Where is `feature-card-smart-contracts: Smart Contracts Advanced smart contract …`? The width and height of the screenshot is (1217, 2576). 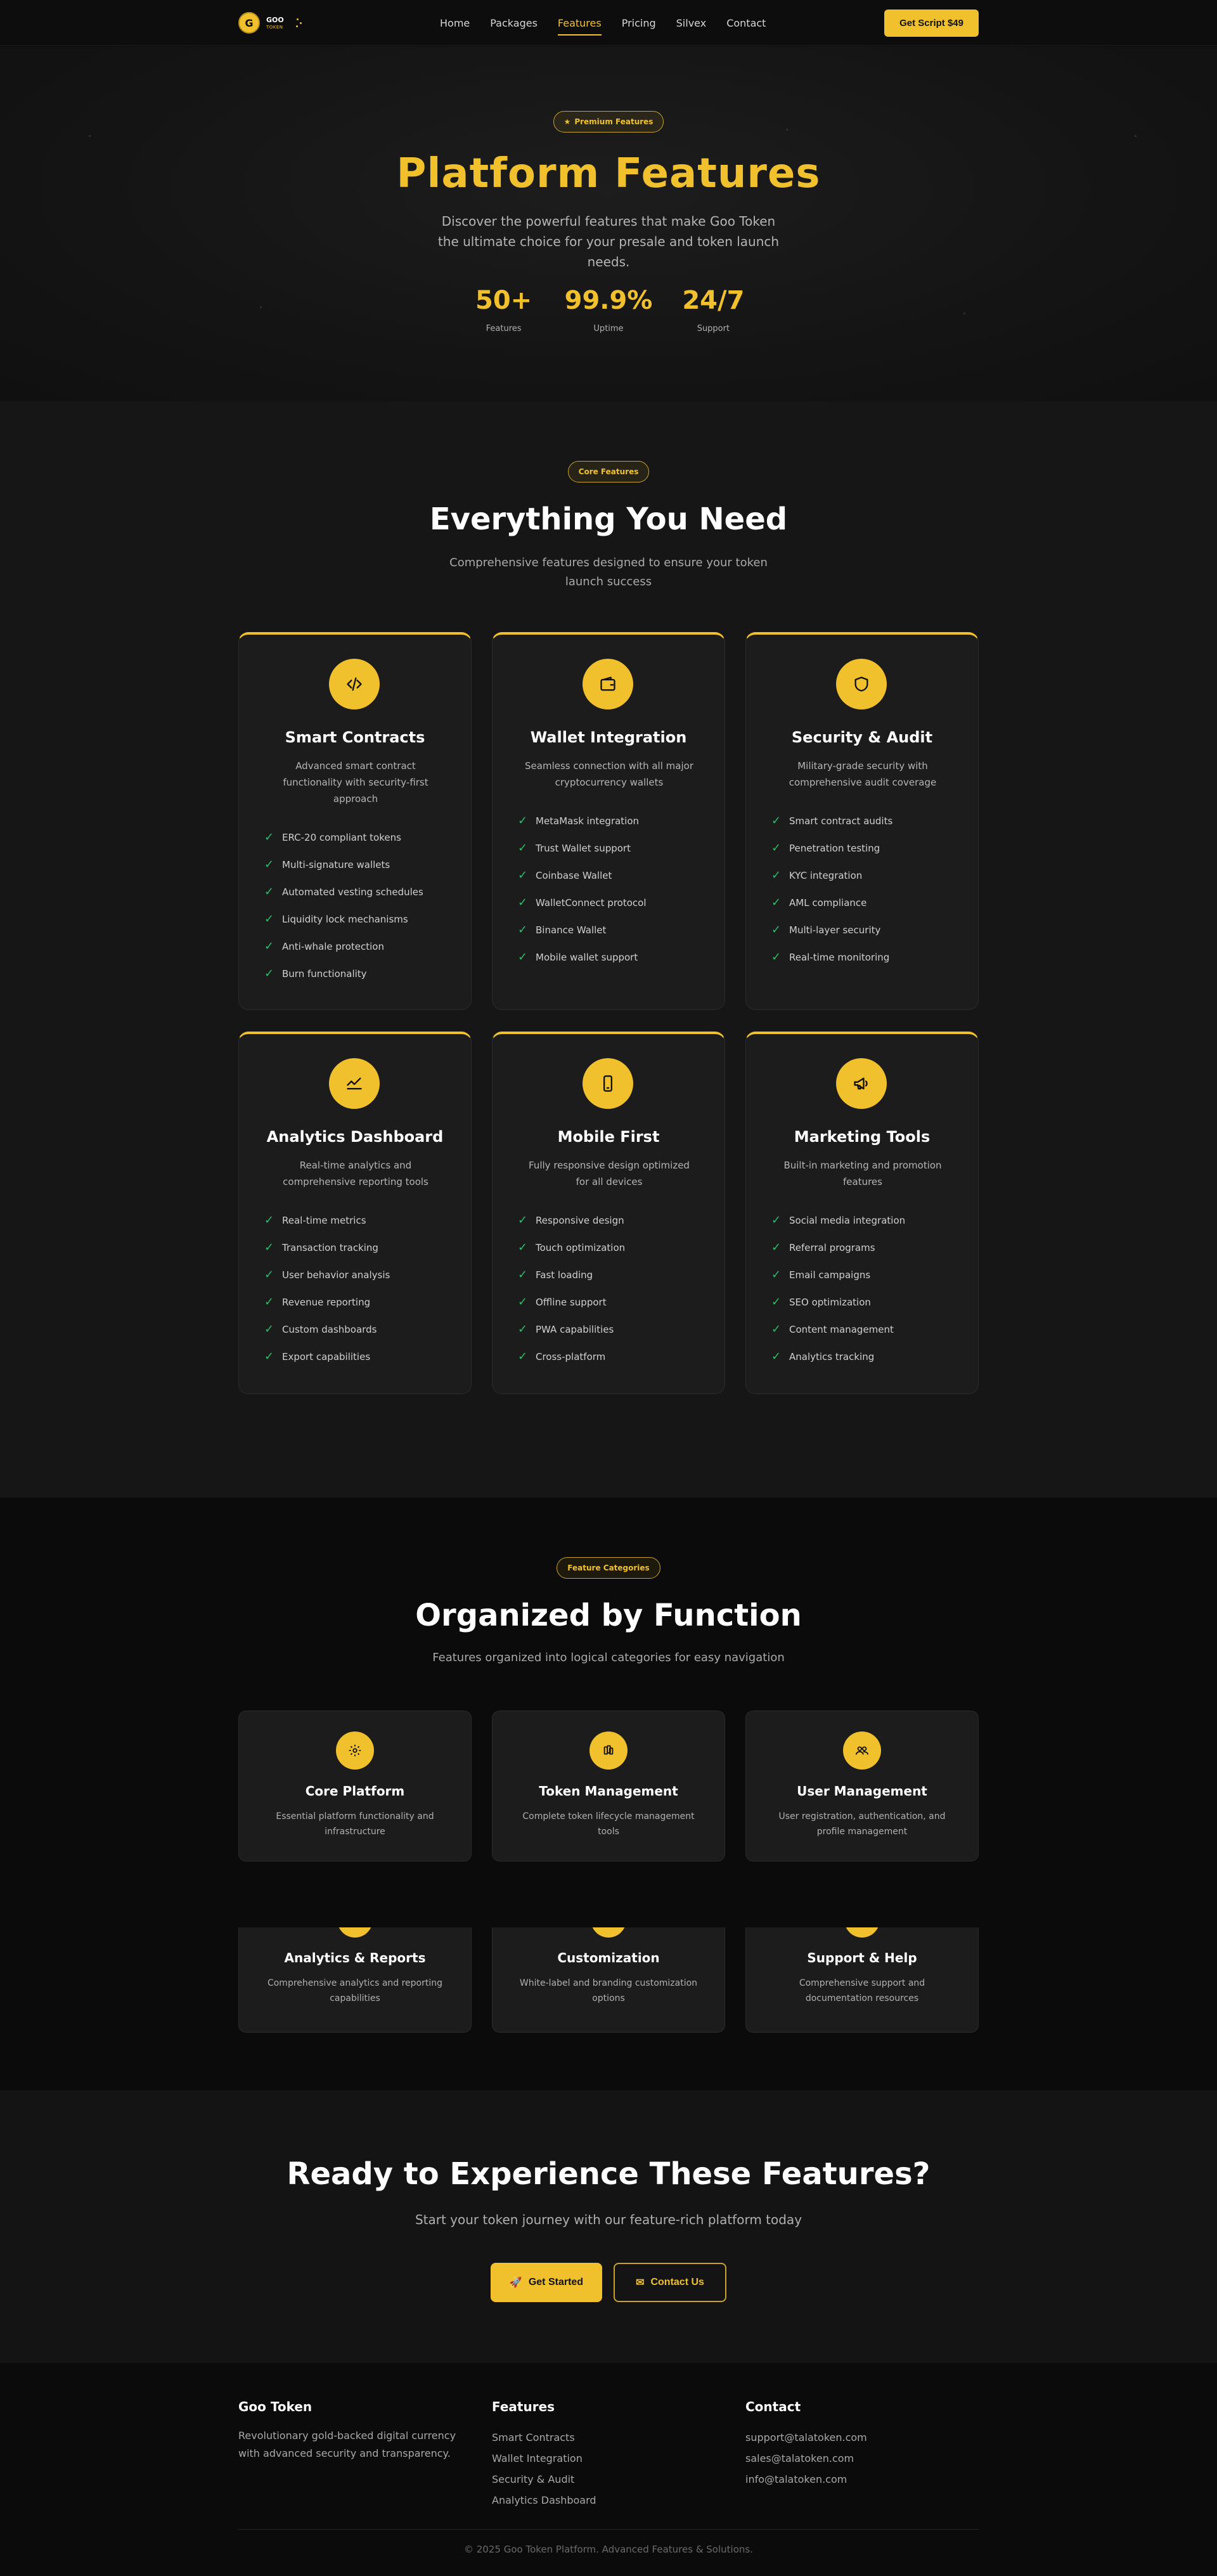 feature-card-smart-contracts: Smart Contracts Advanced smart contract … is located at coordinates (355, 821).